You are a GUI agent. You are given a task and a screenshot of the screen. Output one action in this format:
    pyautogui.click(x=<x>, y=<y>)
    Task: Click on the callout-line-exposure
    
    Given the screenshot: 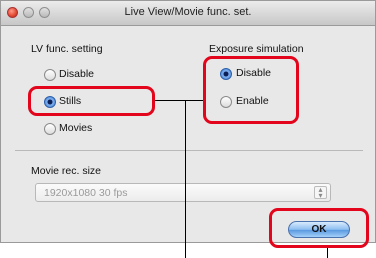 What is the action you would take?
    pyautogui.click(x=194, y=100)
    